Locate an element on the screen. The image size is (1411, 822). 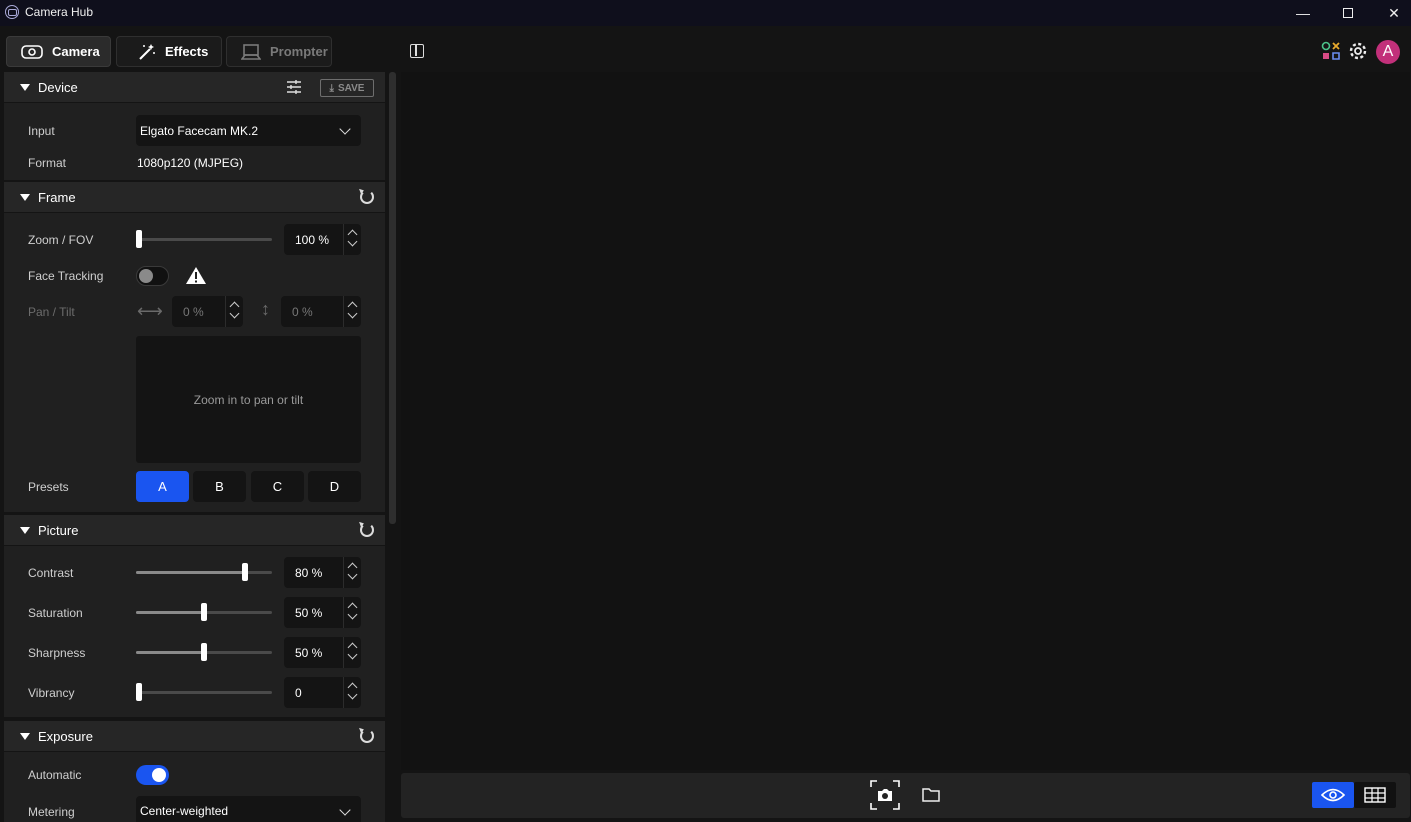
minimize-button: — is located at coordinates (1303, 13).